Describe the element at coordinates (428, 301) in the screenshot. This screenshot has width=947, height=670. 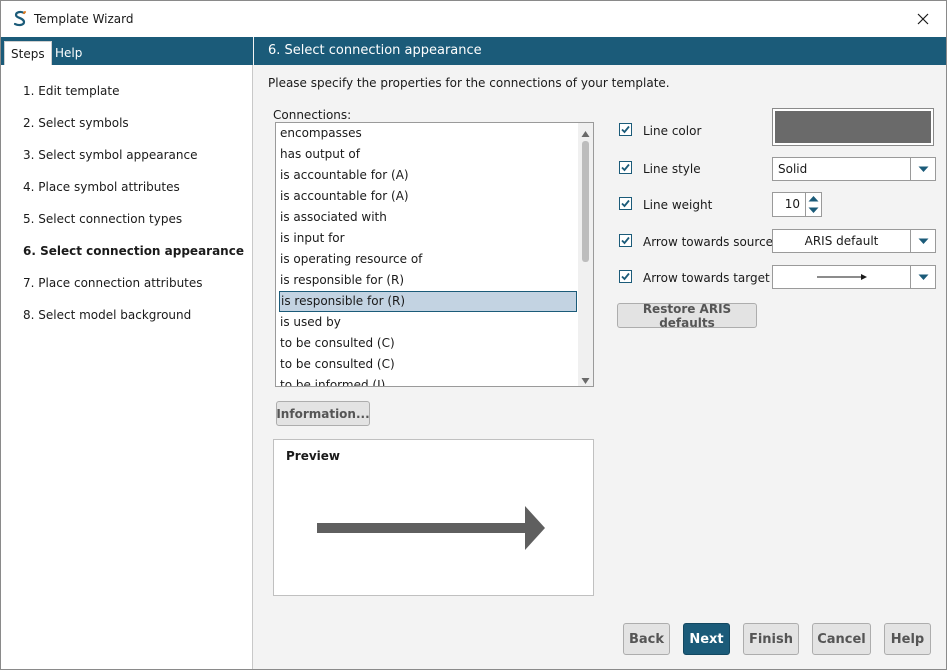
I see `list-item-selected: is responsible for (R)` at that location.